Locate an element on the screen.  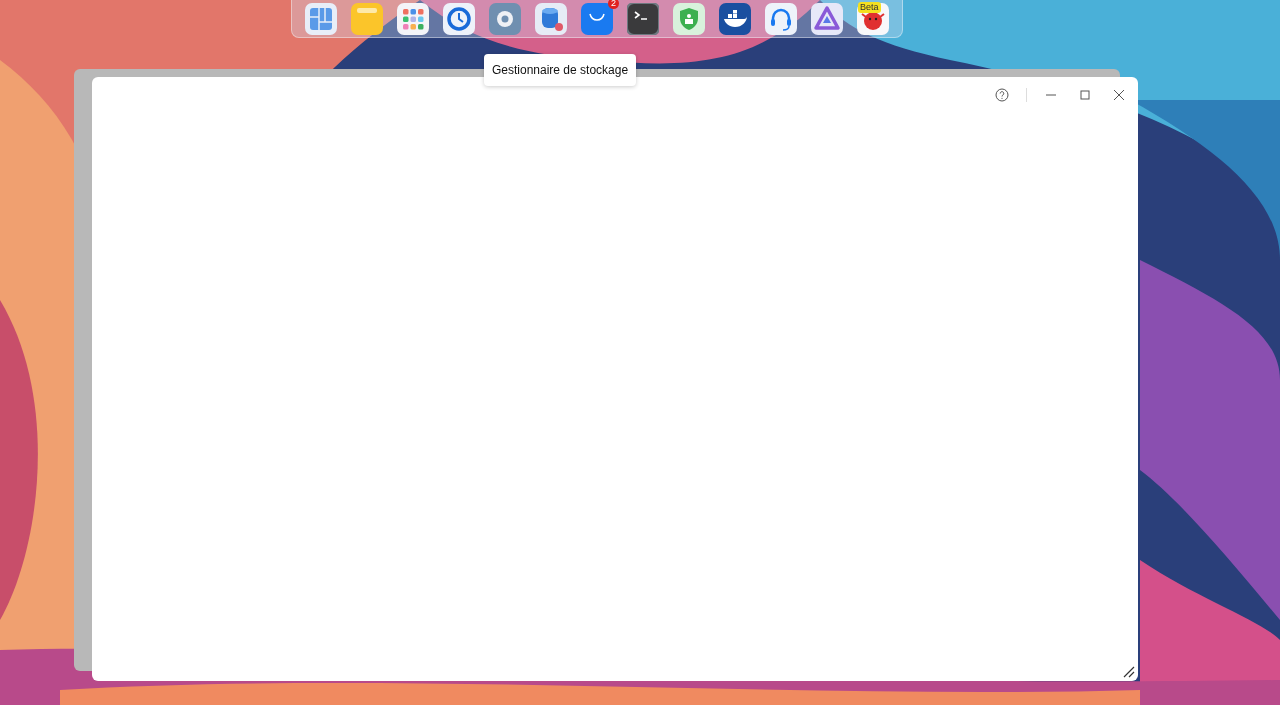
shopping-bag-icon is located at coordinates (597, 18).